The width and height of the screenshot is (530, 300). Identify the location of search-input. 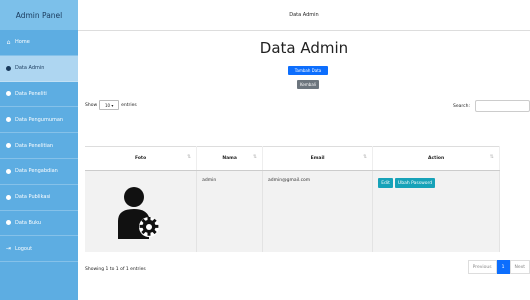
(502, 106).